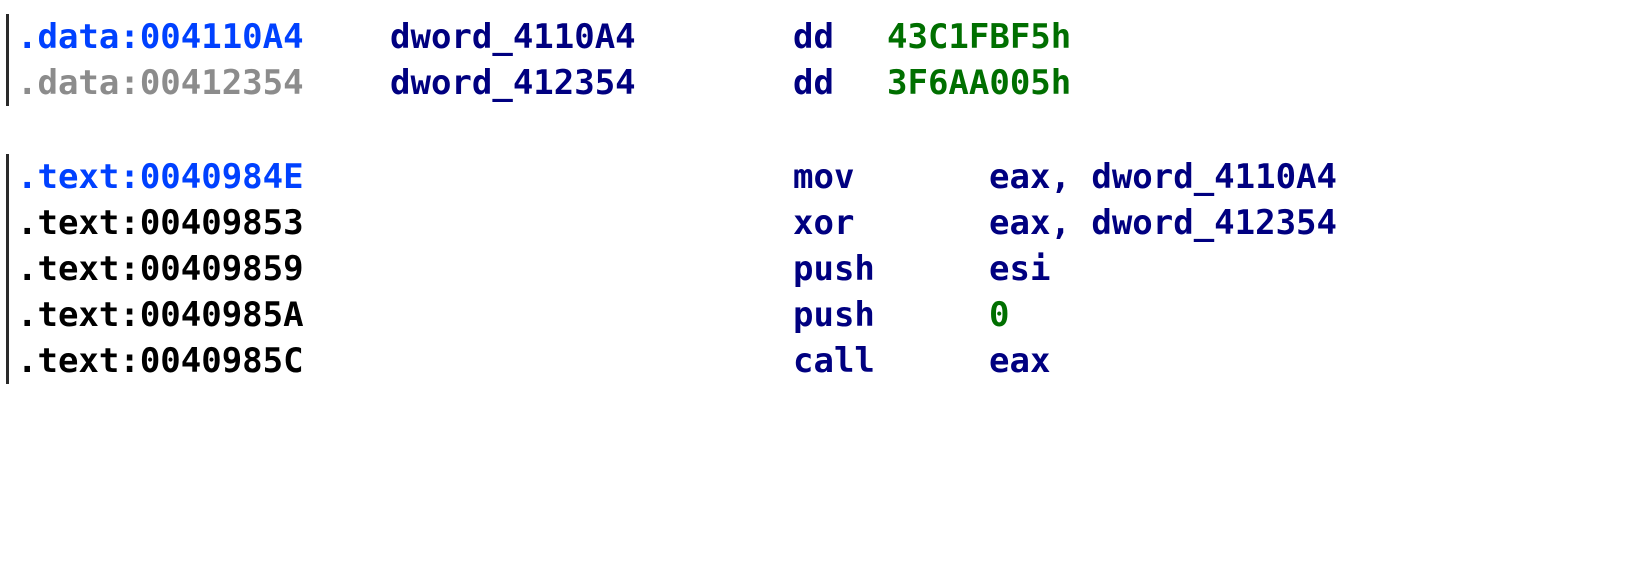  I want to click on mnemonic-label: call, so click(834, 361).